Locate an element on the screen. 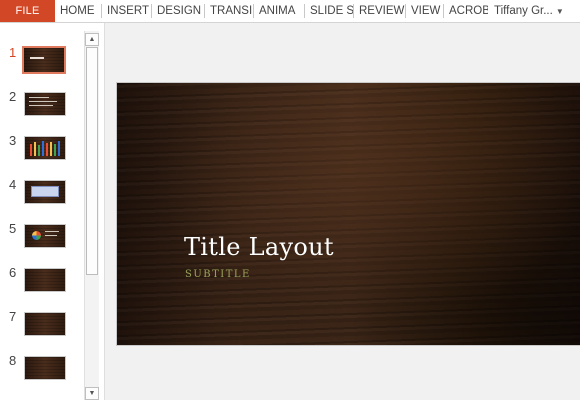  slide-thumbnail-2: 2 is located at coordinates (42, 108).